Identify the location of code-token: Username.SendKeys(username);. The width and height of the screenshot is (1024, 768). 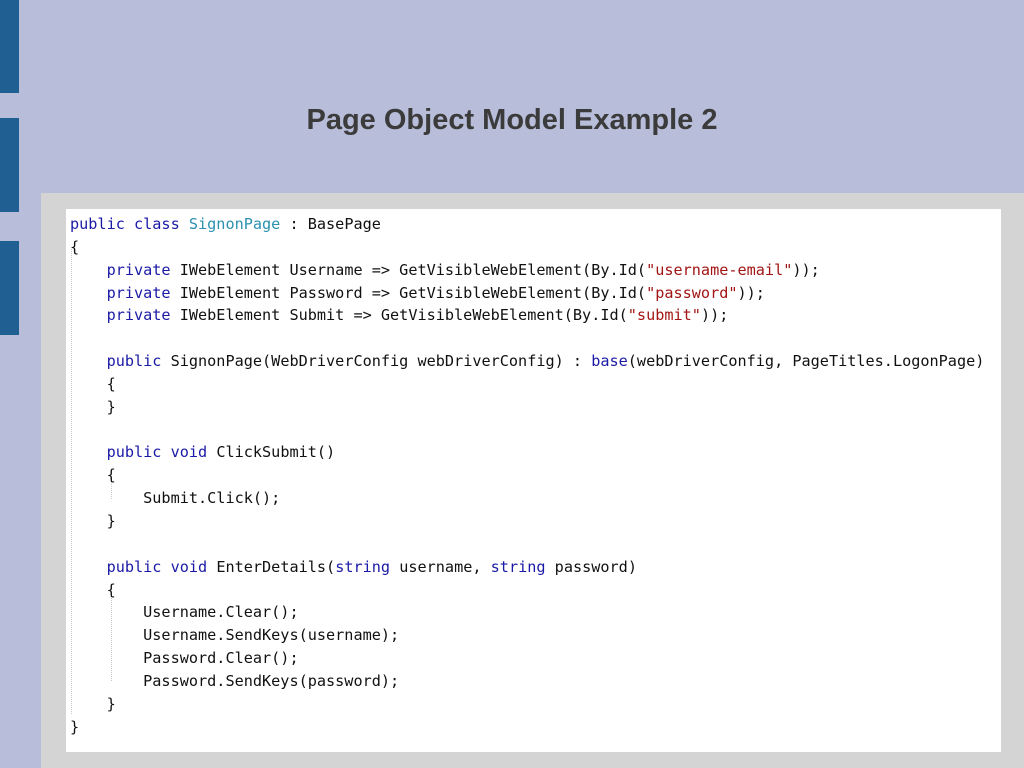
(235, 635).